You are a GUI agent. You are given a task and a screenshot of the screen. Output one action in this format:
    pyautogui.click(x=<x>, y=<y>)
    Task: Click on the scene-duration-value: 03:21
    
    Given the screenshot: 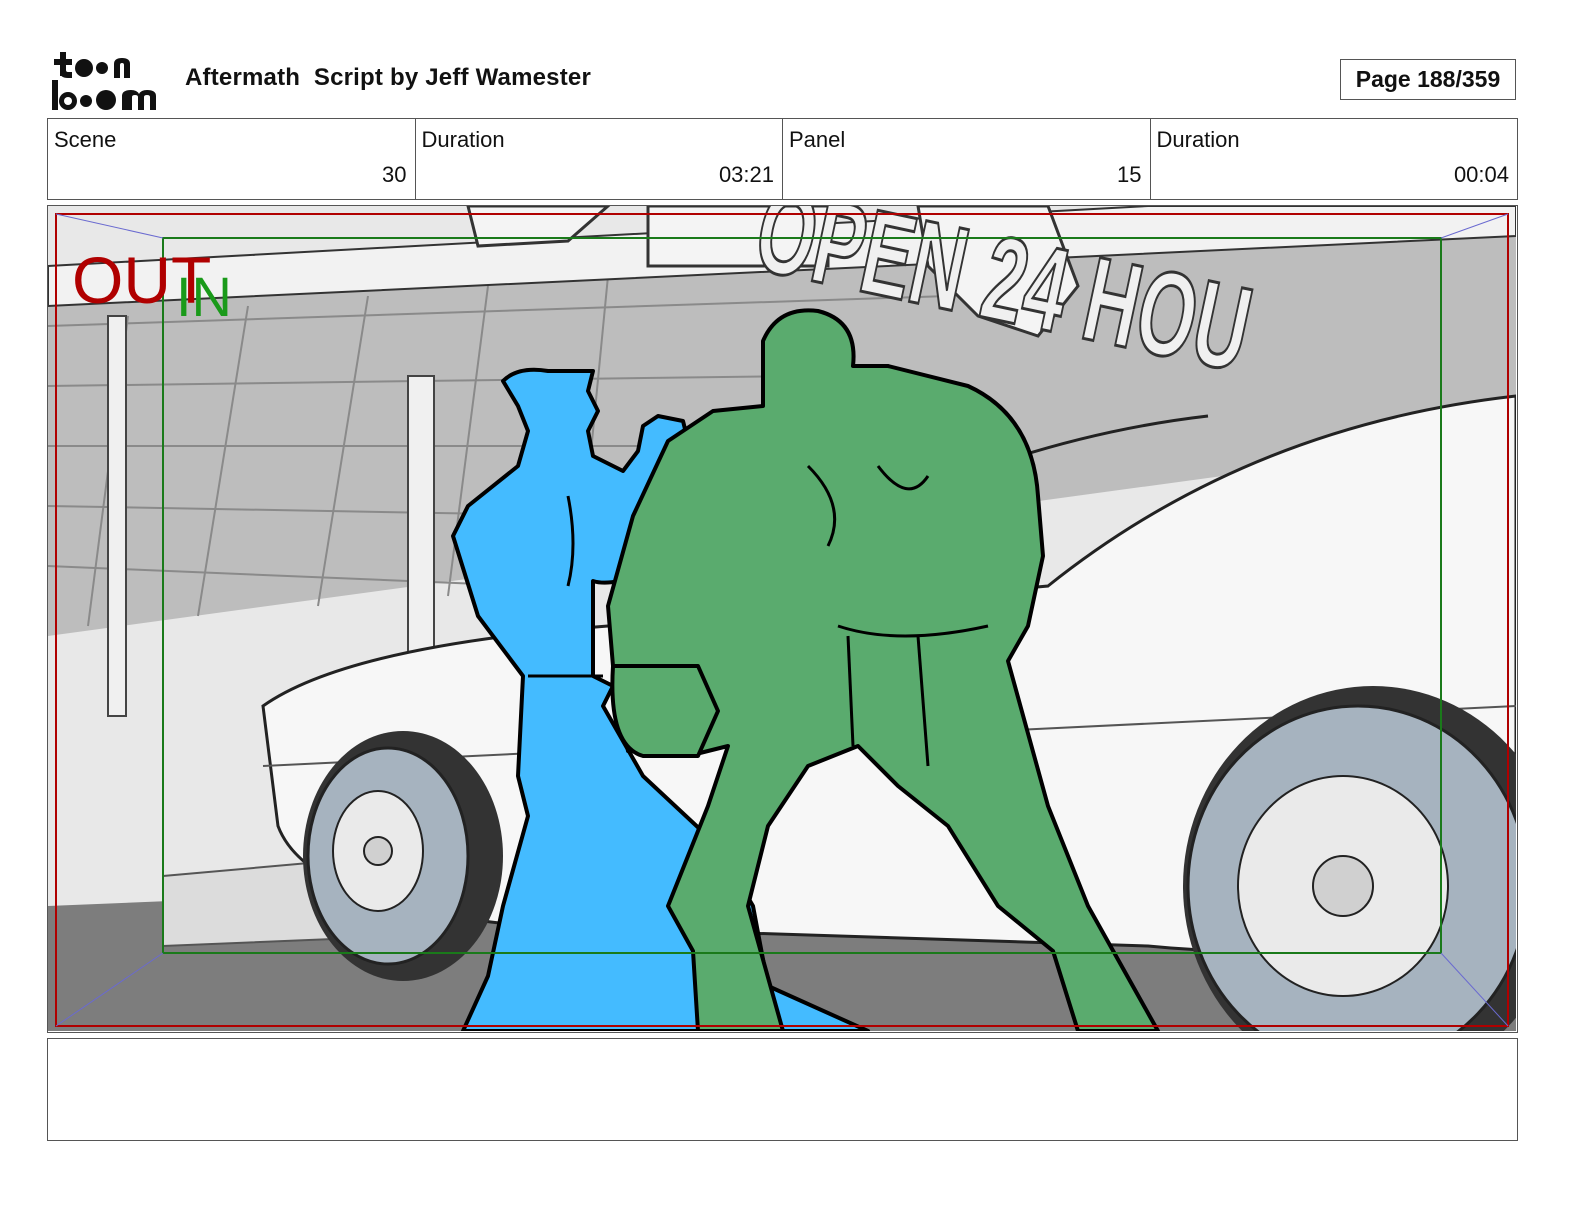 What is the action you would take?
    pyautogui.click(x=746, y=174)
    